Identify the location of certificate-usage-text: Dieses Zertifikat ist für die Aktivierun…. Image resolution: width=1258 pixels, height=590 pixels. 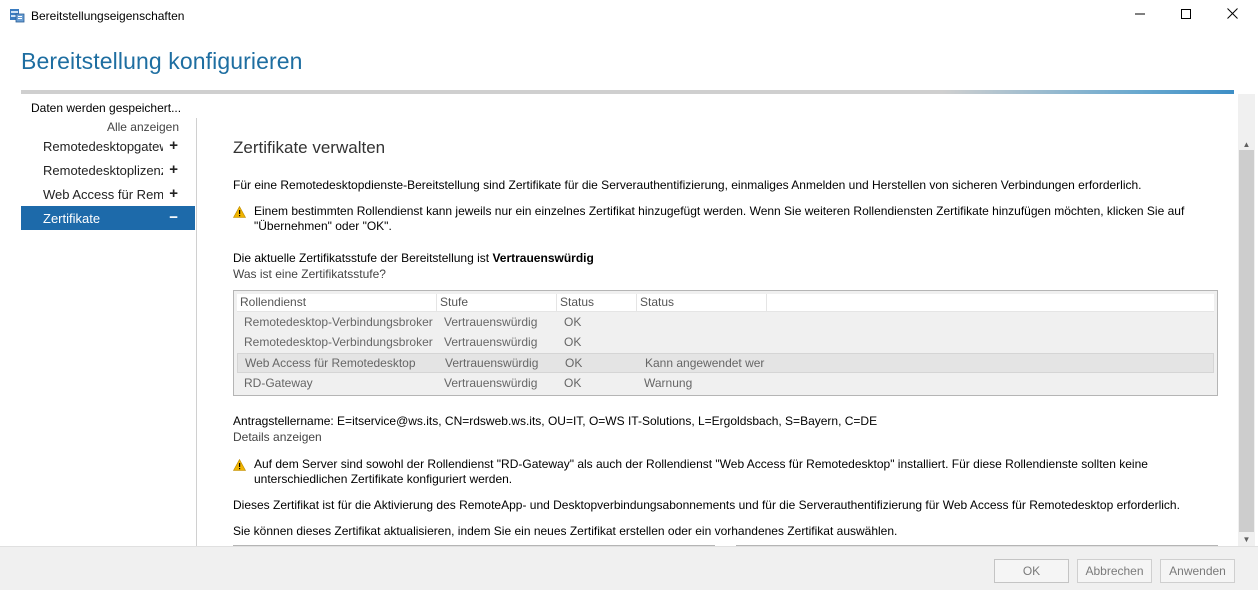
(706, 505).